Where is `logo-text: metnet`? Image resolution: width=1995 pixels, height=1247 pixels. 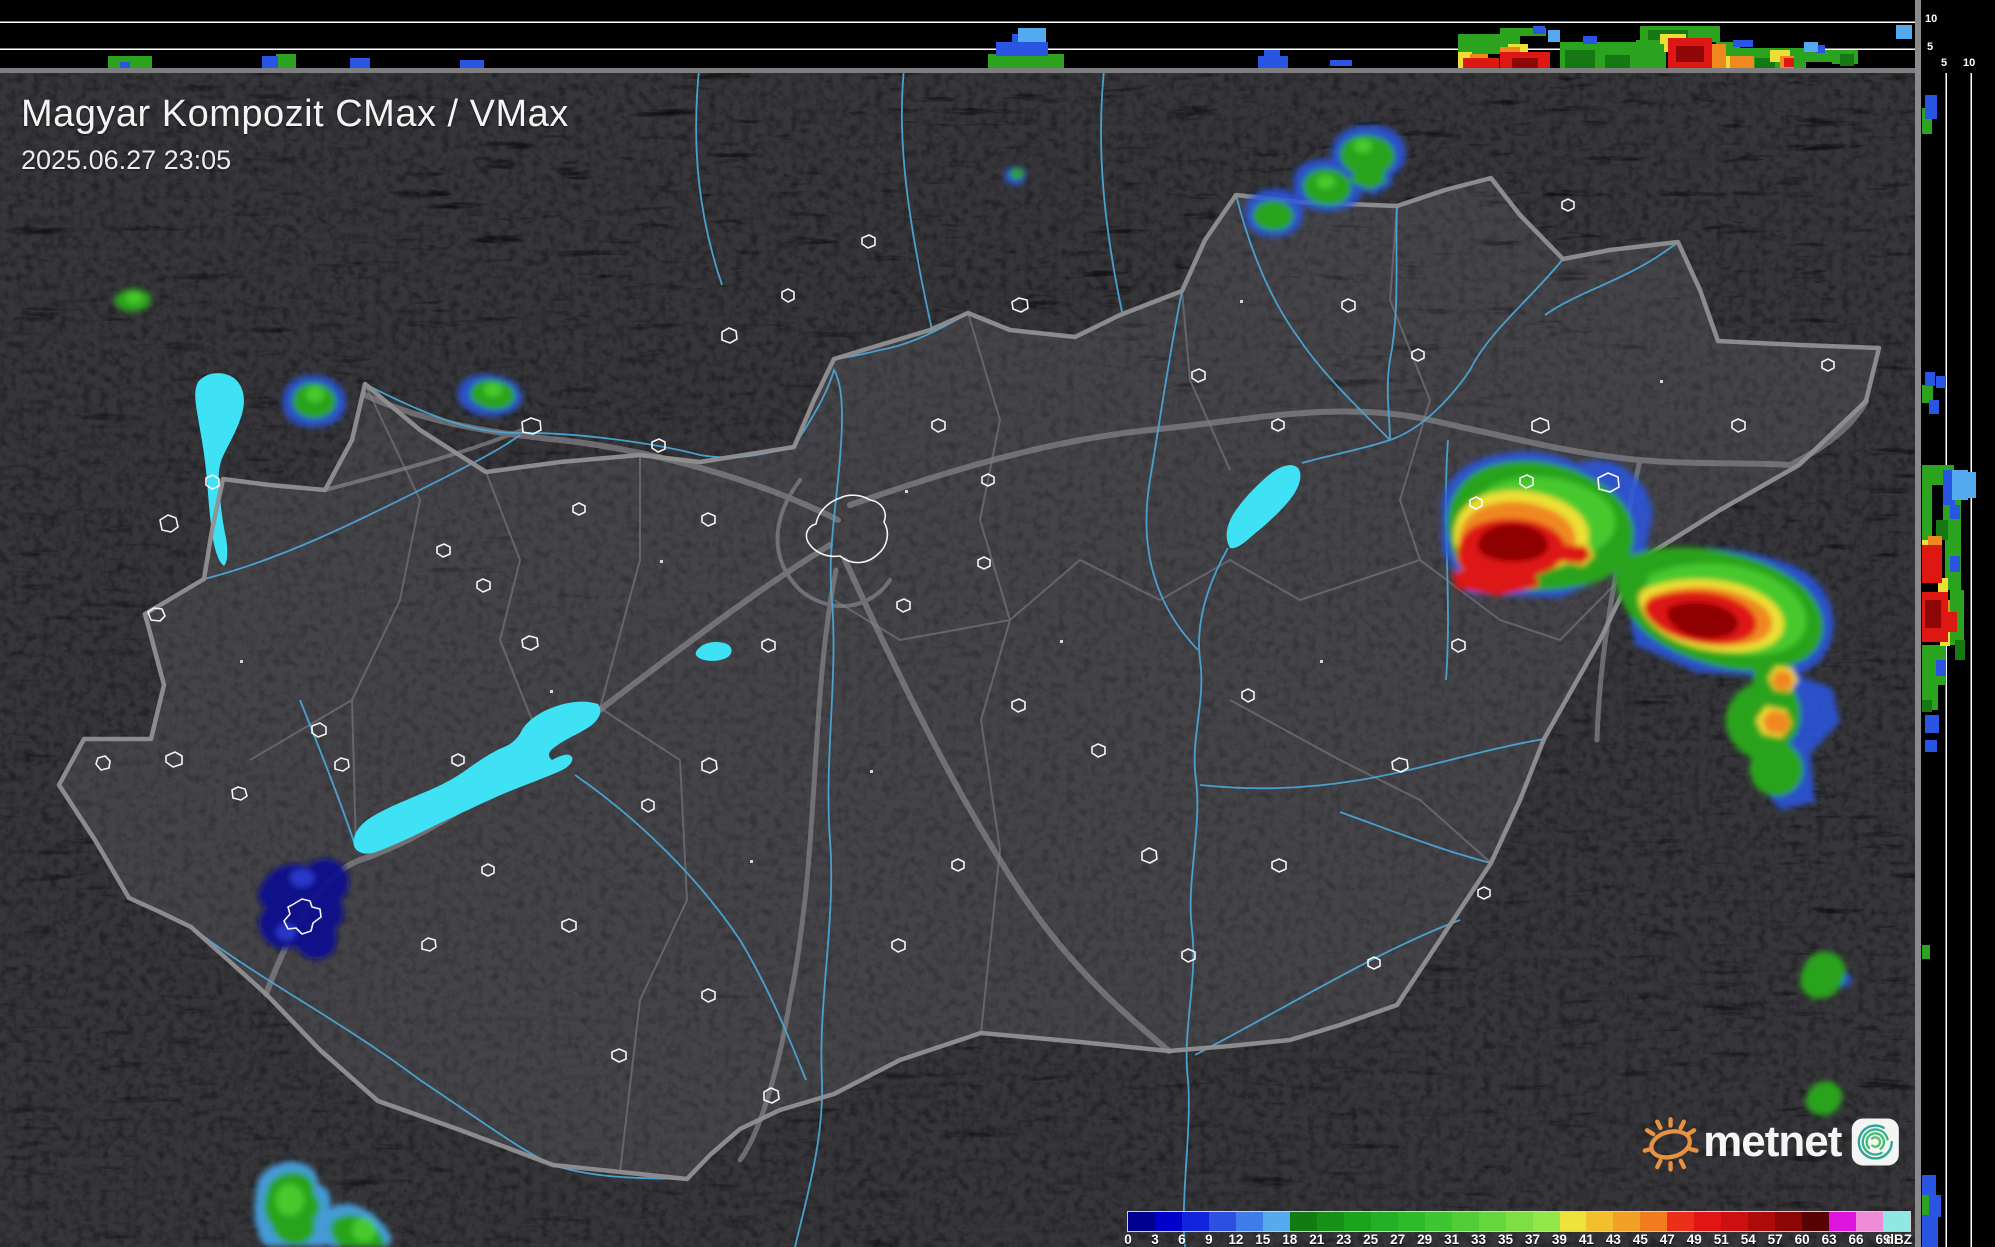
logo-text: metnet is located at coordinates (1772, 1141).